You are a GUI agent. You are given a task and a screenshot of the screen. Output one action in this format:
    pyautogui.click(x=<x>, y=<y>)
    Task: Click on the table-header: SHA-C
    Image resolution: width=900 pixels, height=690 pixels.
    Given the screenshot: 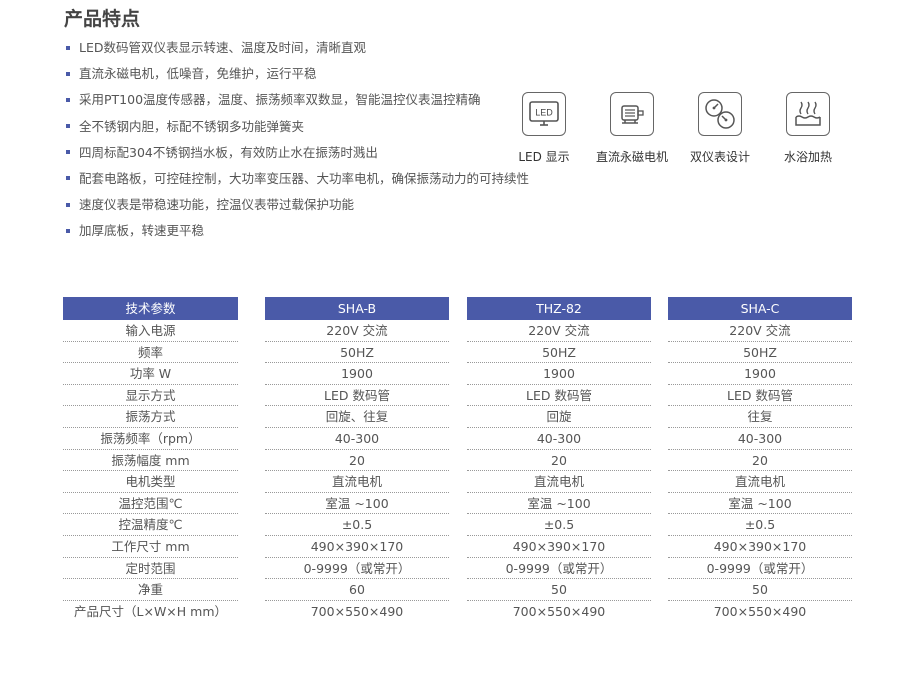 What is the action you would take?
    pyautogui.click(x=760, y=308)
    